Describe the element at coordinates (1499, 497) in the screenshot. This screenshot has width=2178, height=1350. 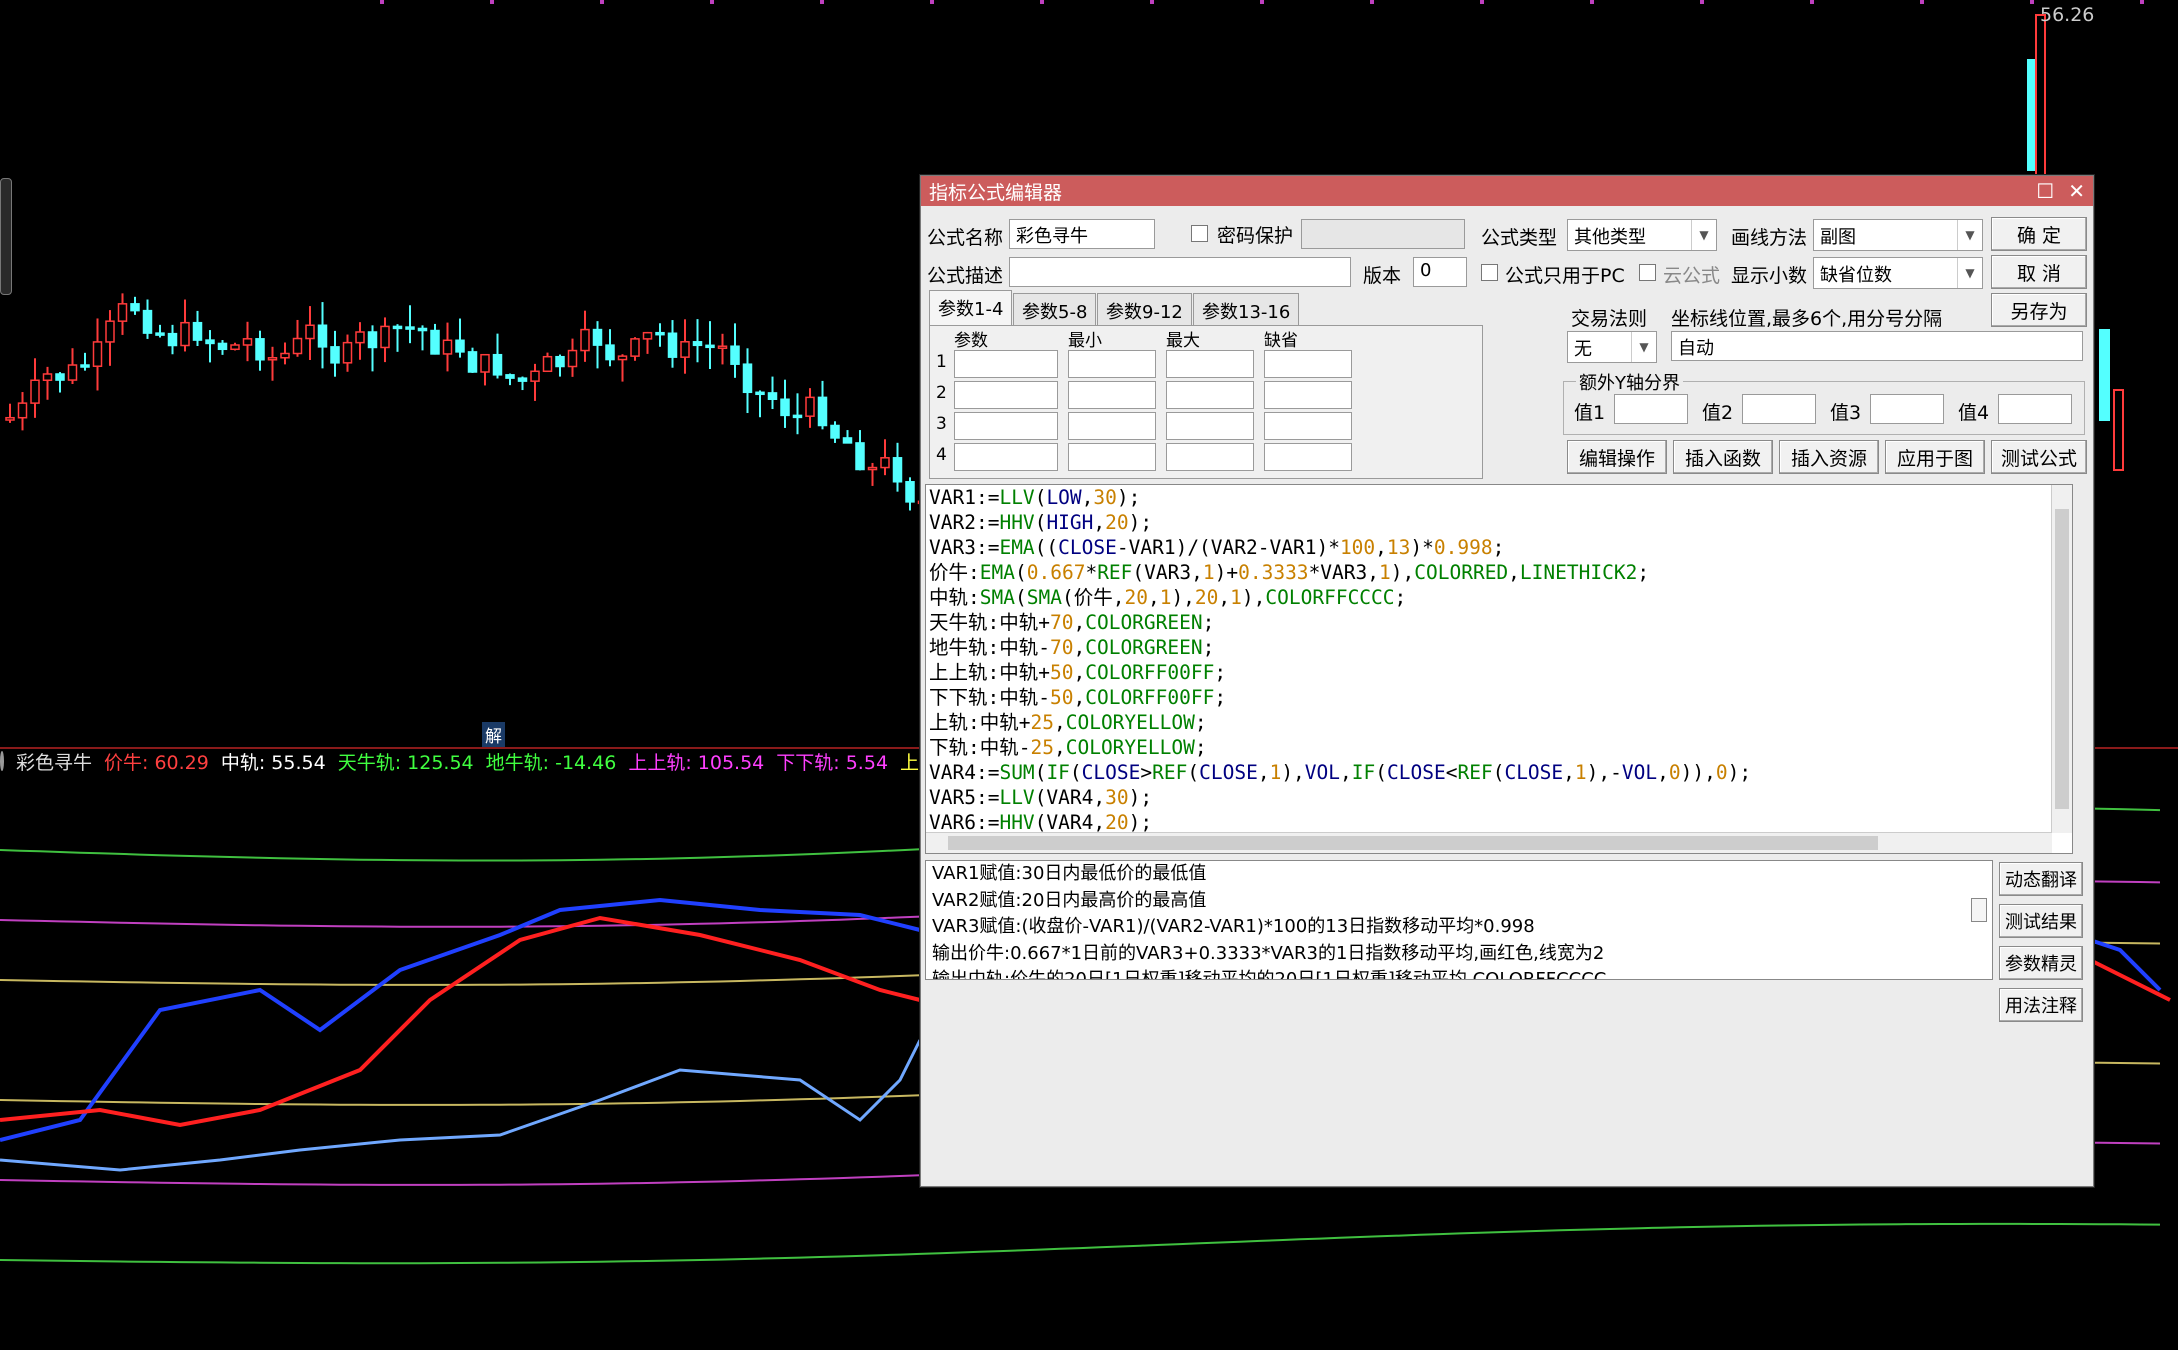
I see `code-line: VAR1:=LLV(LOW,30);` at that location.